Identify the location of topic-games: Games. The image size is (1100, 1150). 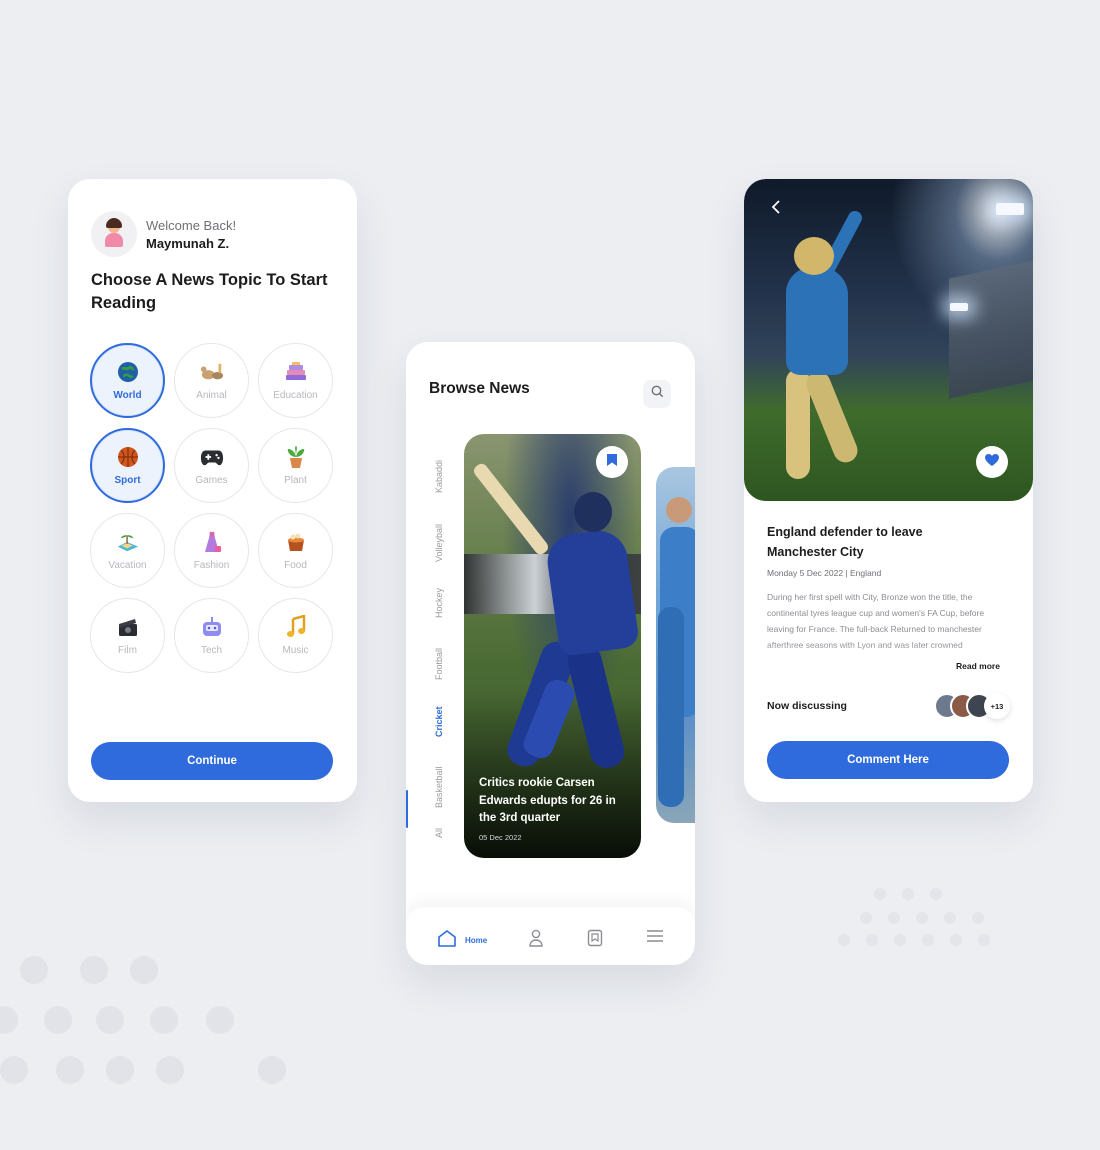
(211, 465).